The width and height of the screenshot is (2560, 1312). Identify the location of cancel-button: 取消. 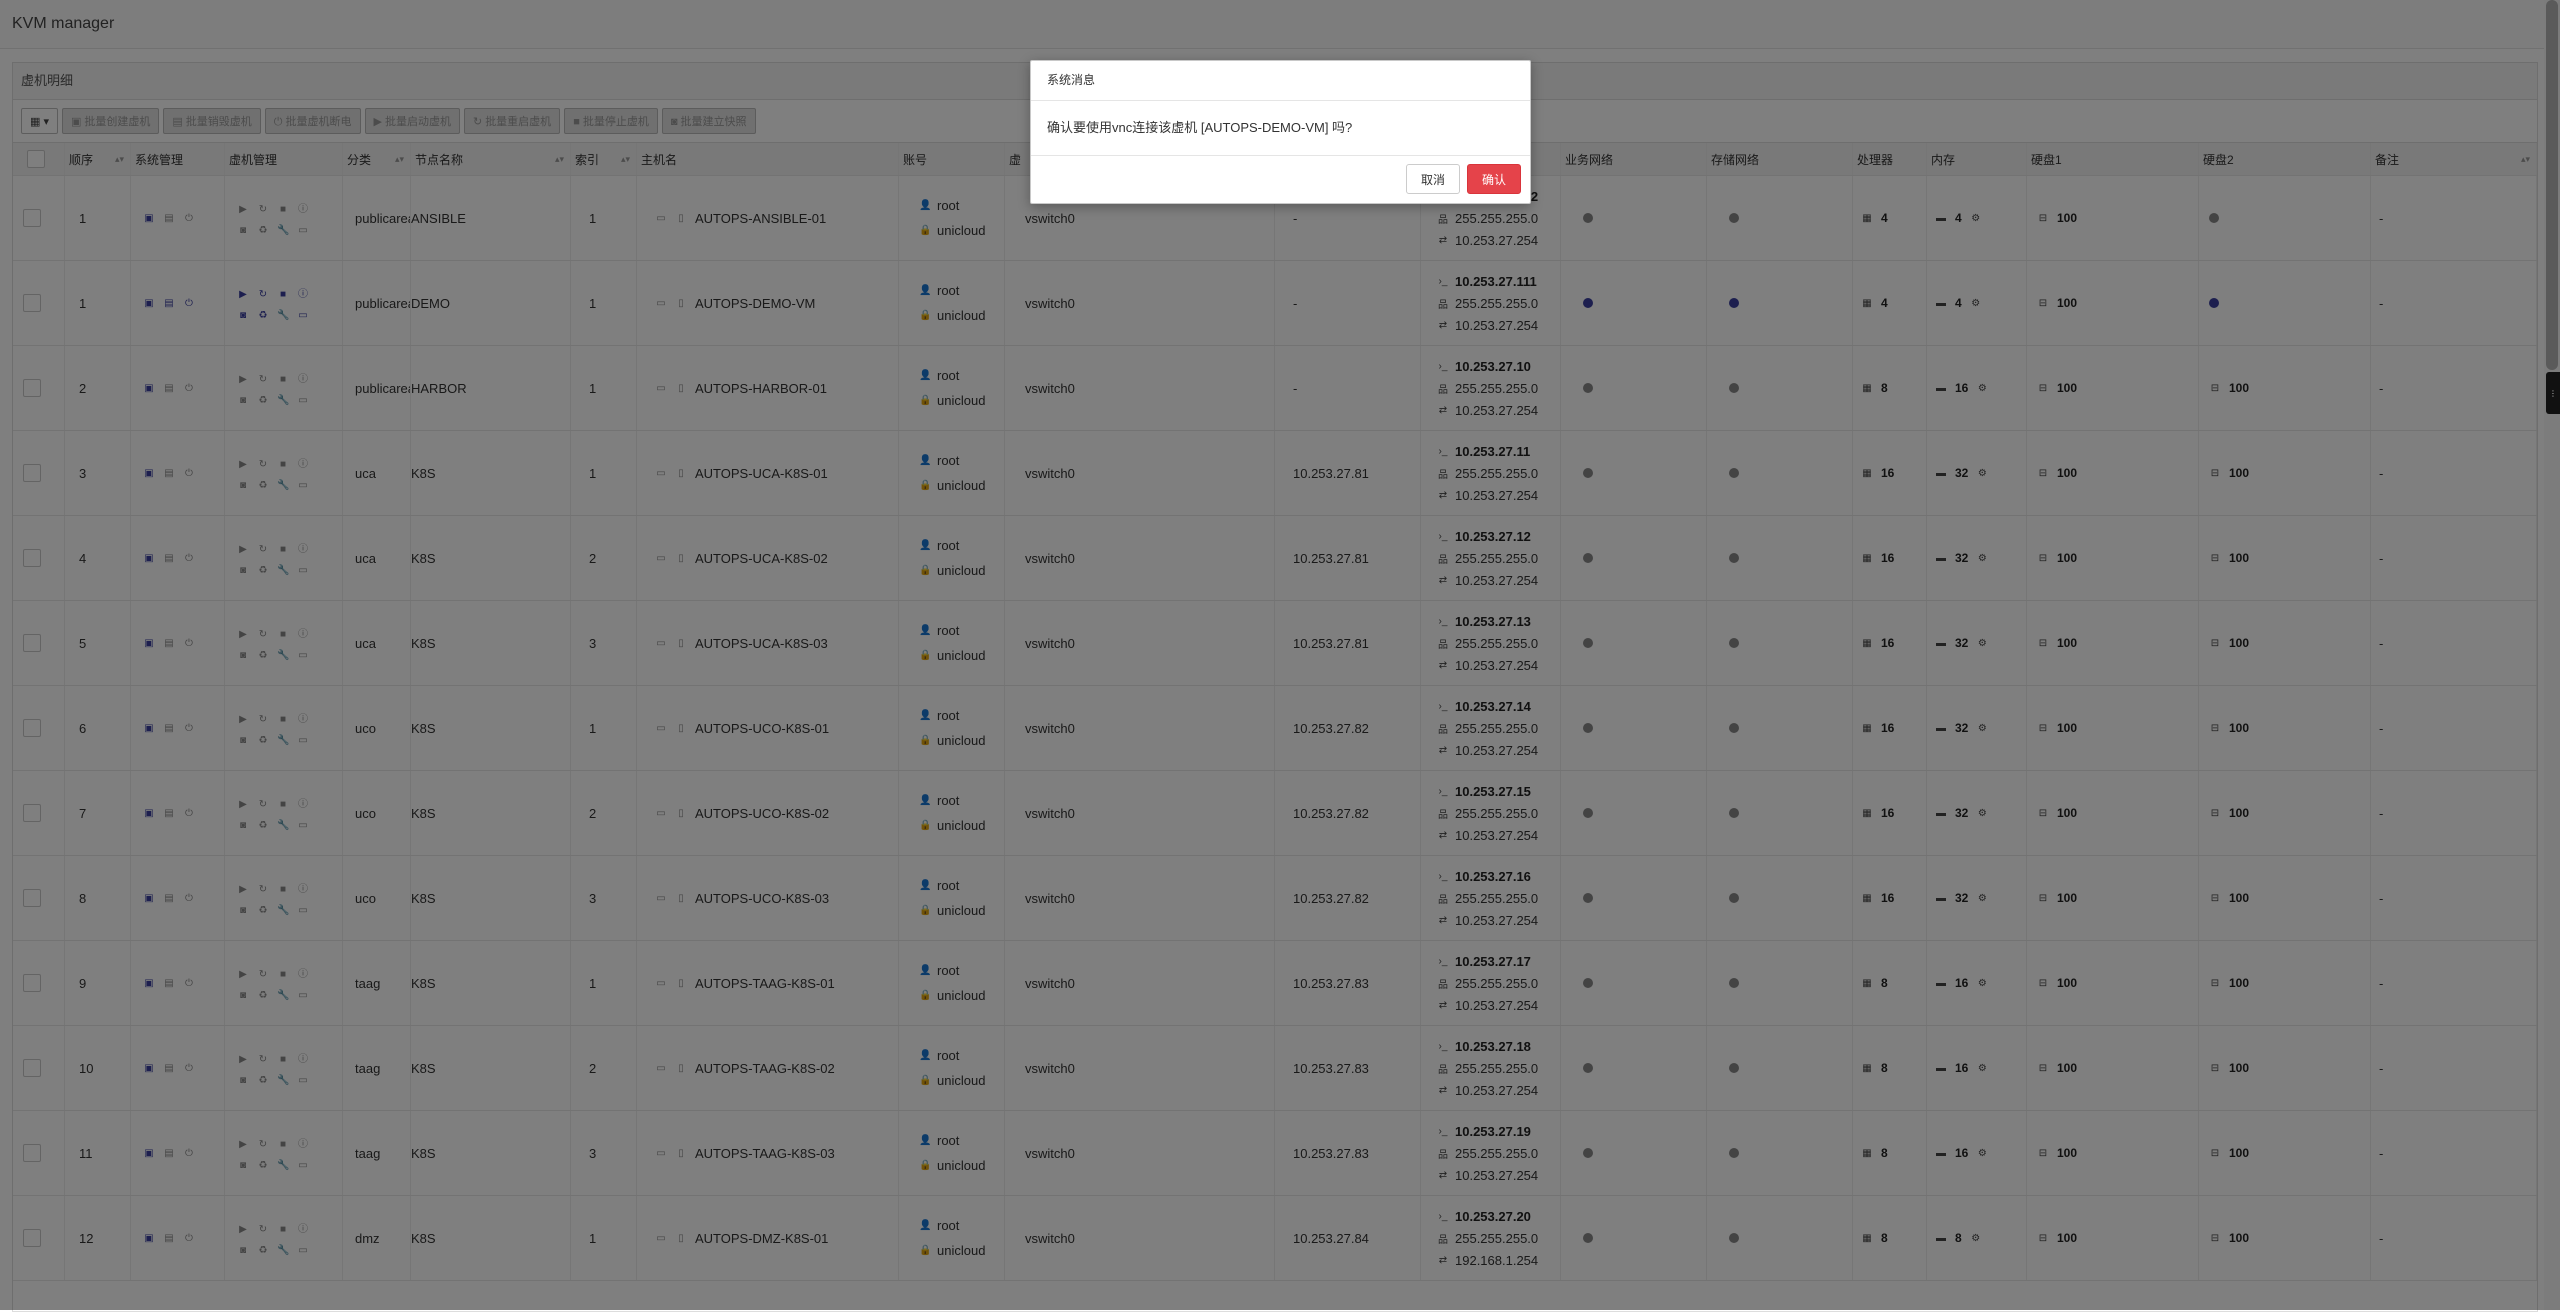
(1433, 179).